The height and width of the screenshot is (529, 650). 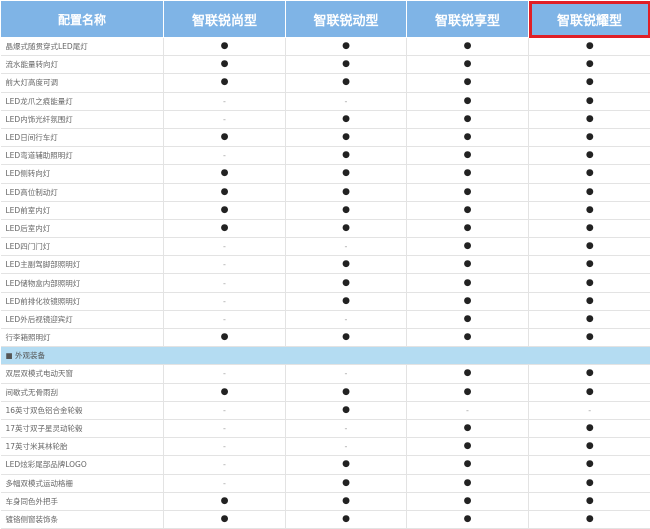 I want to click on table-row: LED高位制动灯●●●●, so click(x=325, y=192).